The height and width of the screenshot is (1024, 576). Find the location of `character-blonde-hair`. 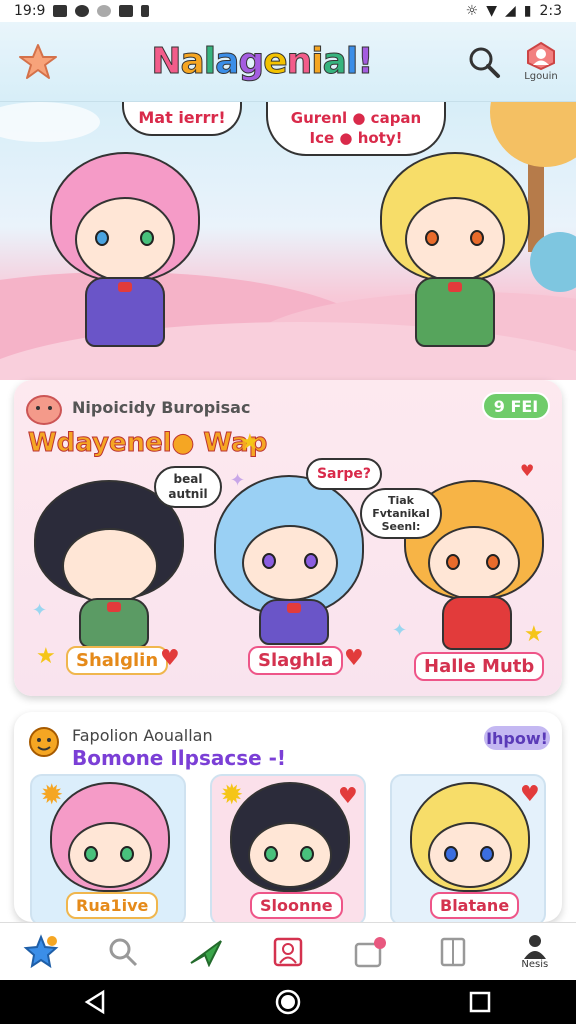

character-blonde-hair is located at coordinates (455, 252).